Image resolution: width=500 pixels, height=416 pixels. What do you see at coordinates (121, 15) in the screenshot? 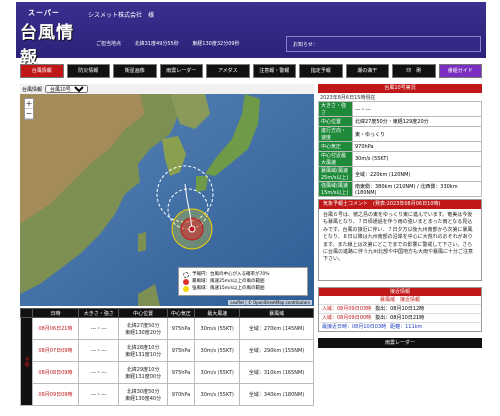
I see `company-name: シスメット株式会社 様` at bounding box center [121, 15].